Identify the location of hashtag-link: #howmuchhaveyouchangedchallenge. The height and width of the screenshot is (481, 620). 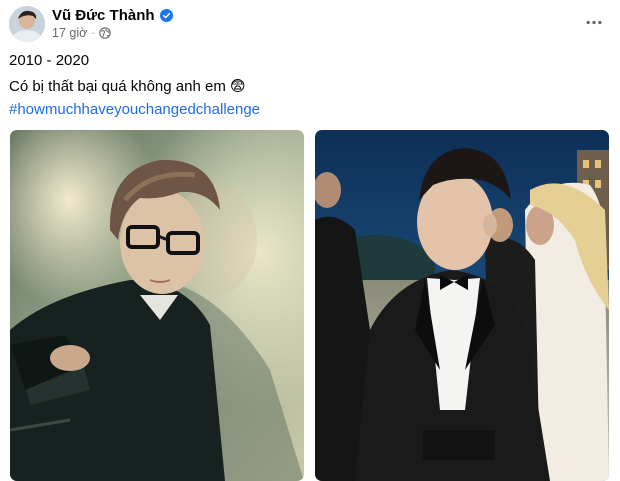
(134, 109).